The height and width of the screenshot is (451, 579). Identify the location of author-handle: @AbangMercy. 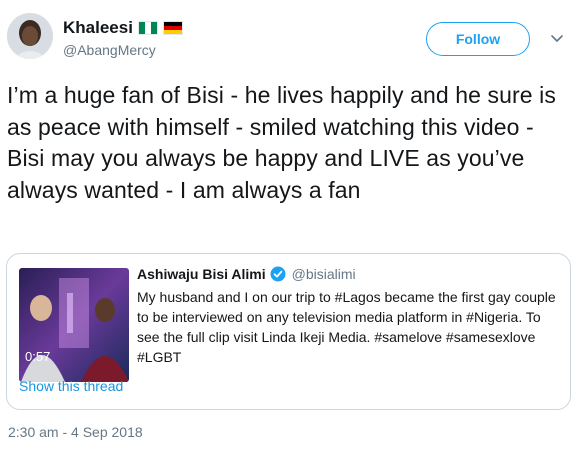
(109, 50).